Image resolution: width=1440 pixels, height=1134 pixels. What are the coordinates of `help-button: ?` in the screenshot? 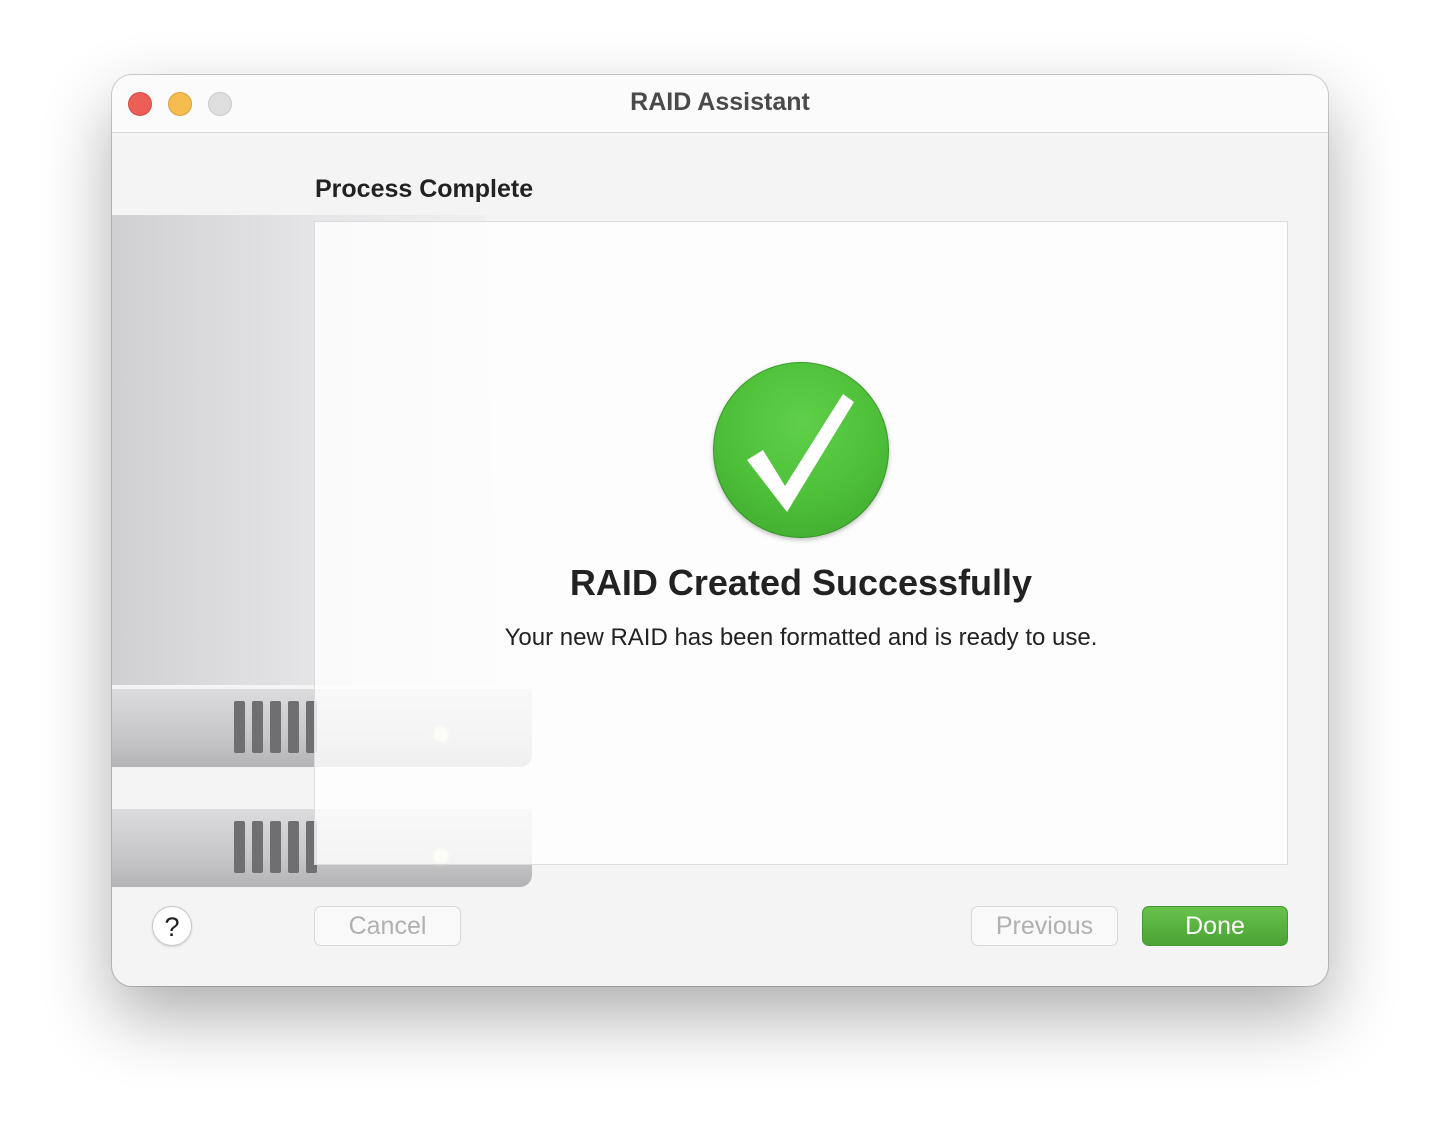 It's located at (172, 926).